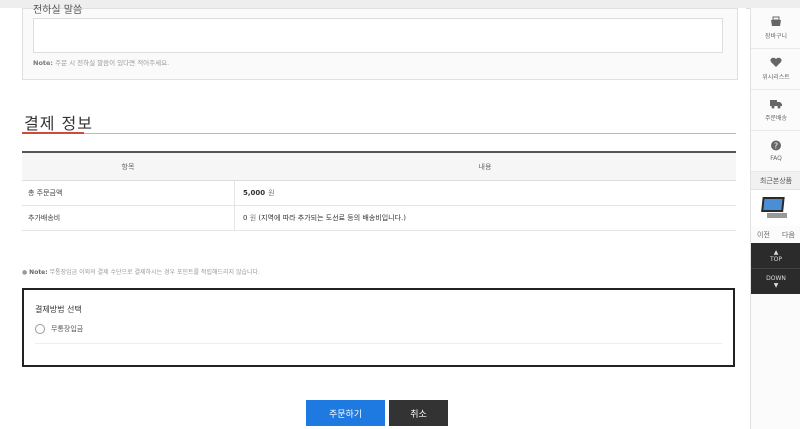  I want to click on quick-menu-cart: 장바구니, so click(775, 28).